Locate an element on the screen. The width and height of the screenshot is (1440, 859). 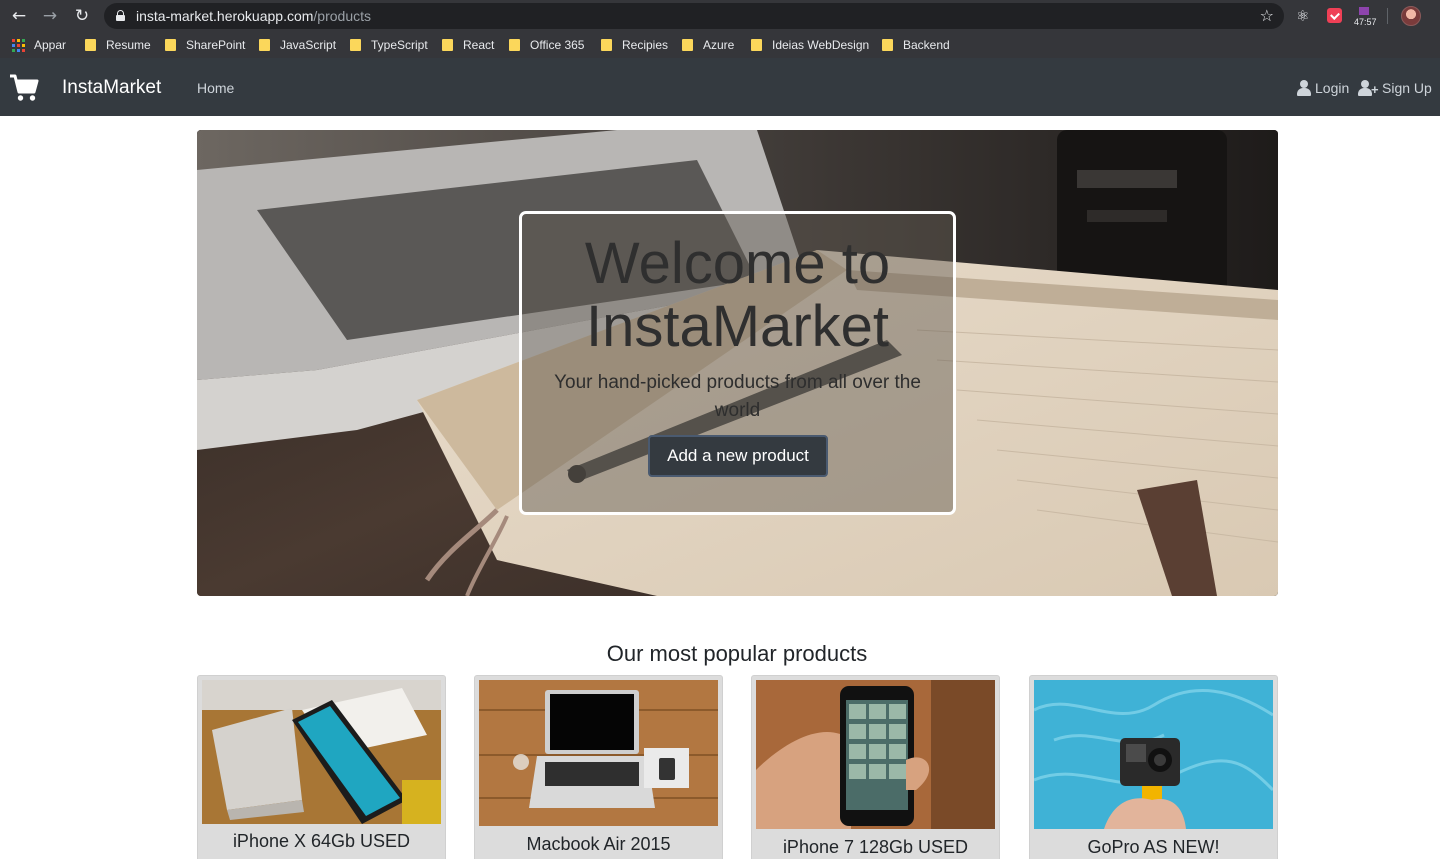
bookmark-sharepoint: SharePoint is located at coordinates (205, 45).